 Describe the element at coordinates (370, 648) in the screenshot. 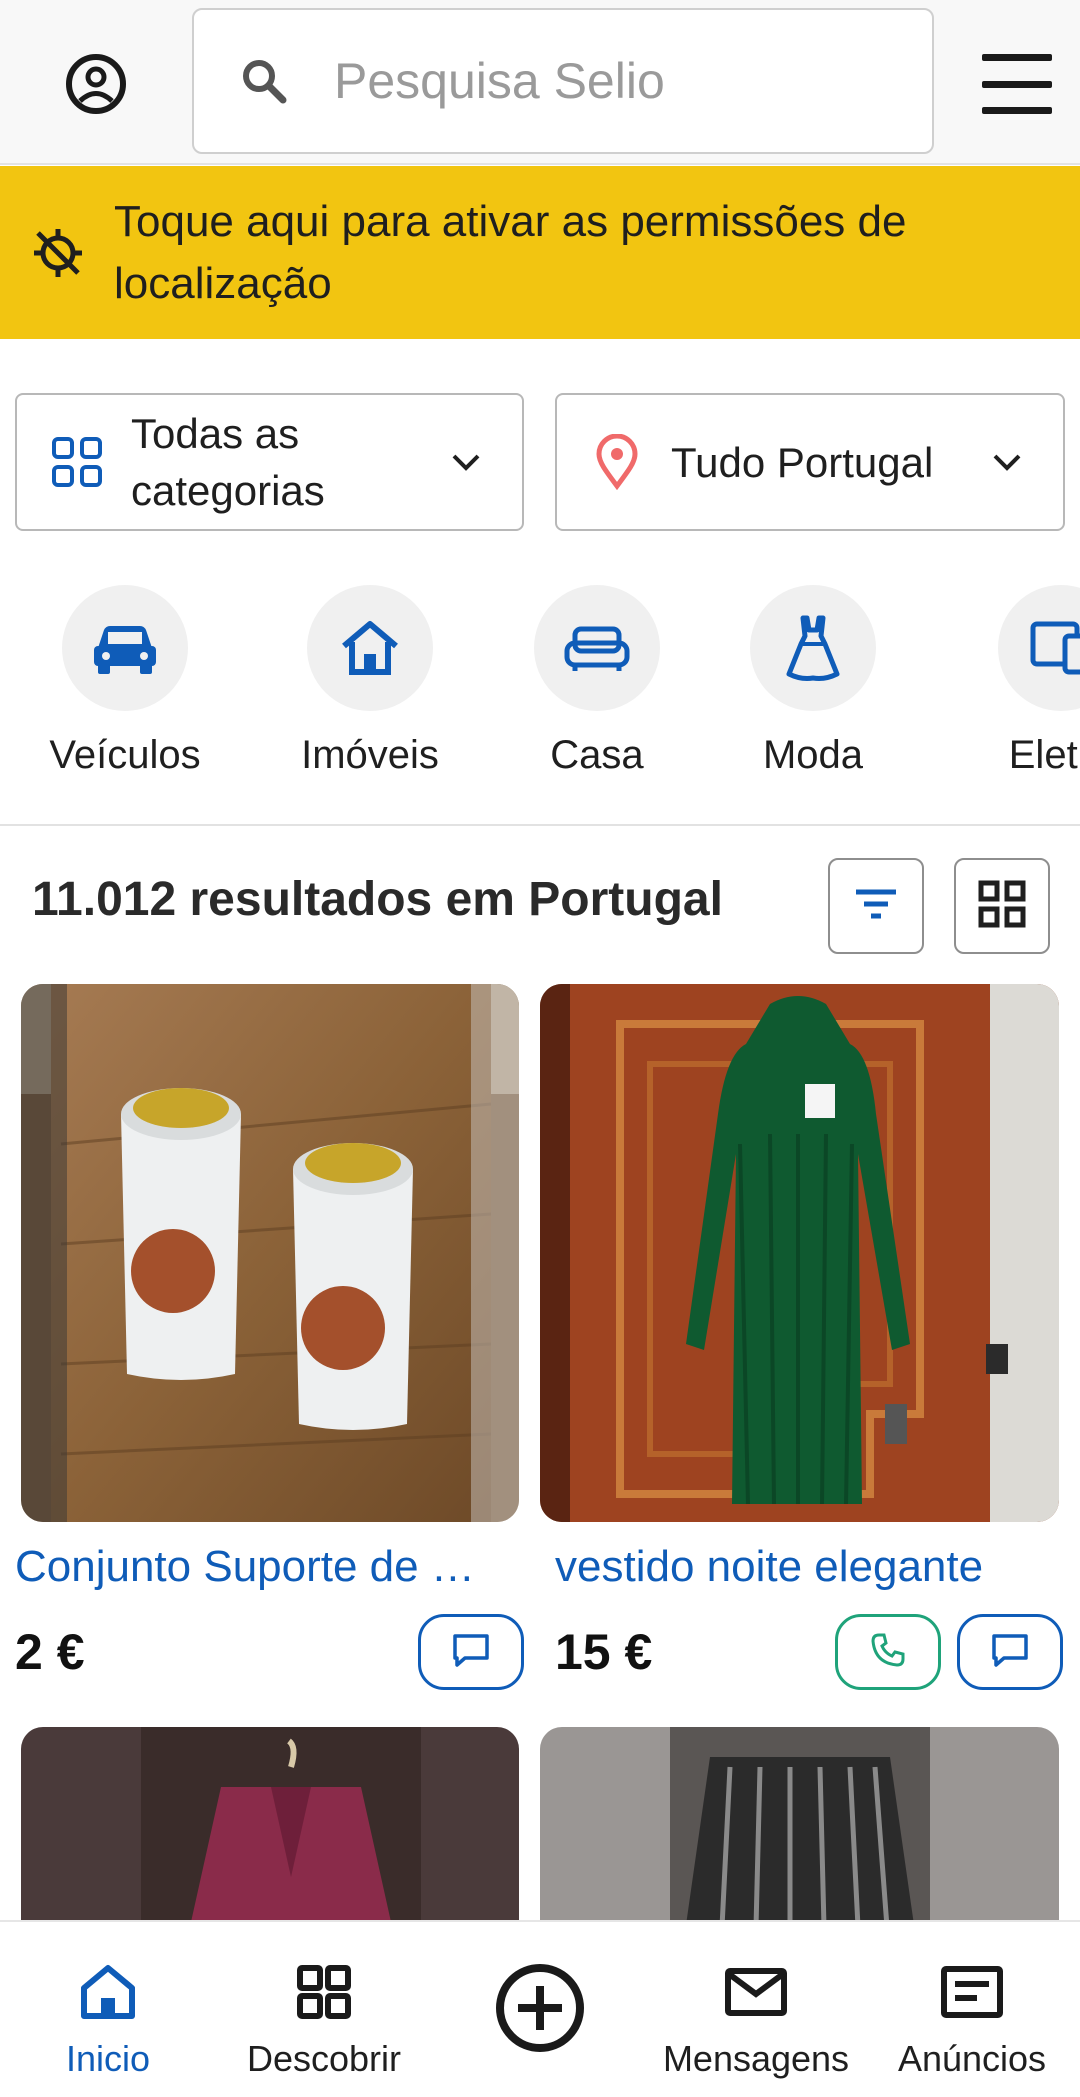

I see `house-icon` at that location.